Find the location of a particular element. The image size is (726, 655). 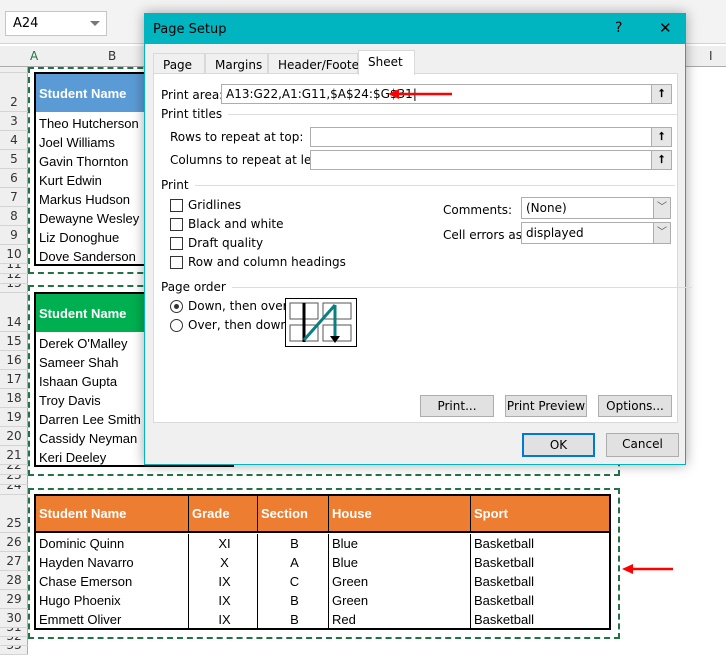

row-header: 17 is located at coordinates (14, 379).